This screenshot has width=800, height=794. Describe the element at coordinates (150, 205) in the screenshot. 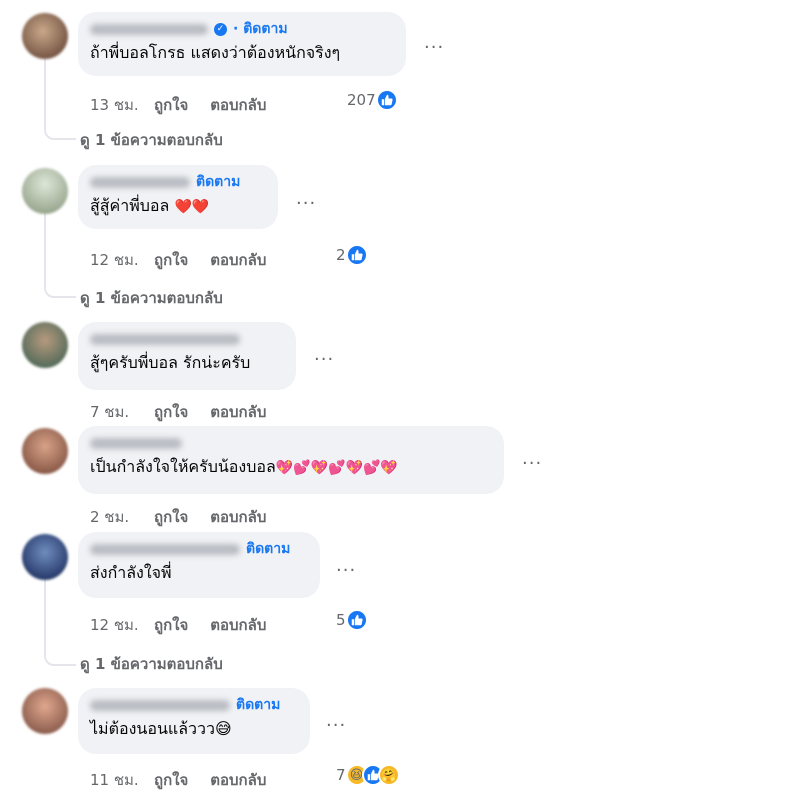

I see `comment-text: สู้สู้ค่าพี่บอล ❤️❤️` at that location.